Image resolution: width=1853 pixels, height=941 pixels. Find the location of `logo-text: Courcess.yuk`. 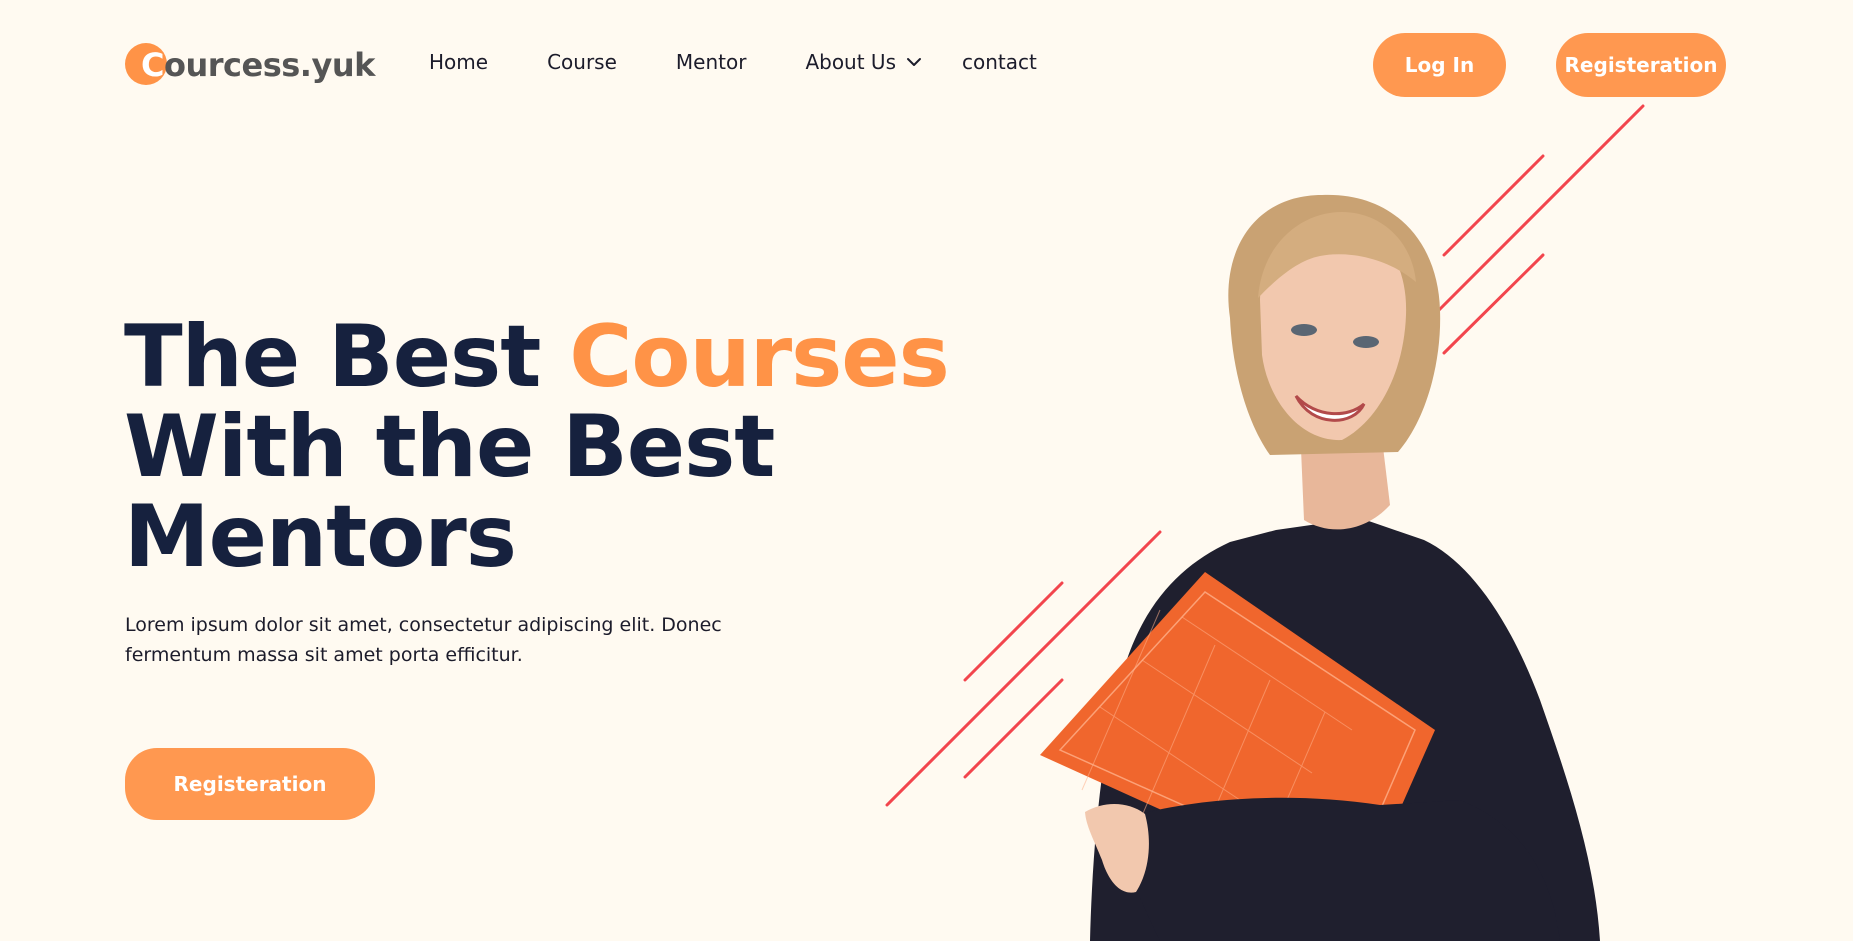

logo-text: Courcess.yuk is located at coordinates (250, 65).